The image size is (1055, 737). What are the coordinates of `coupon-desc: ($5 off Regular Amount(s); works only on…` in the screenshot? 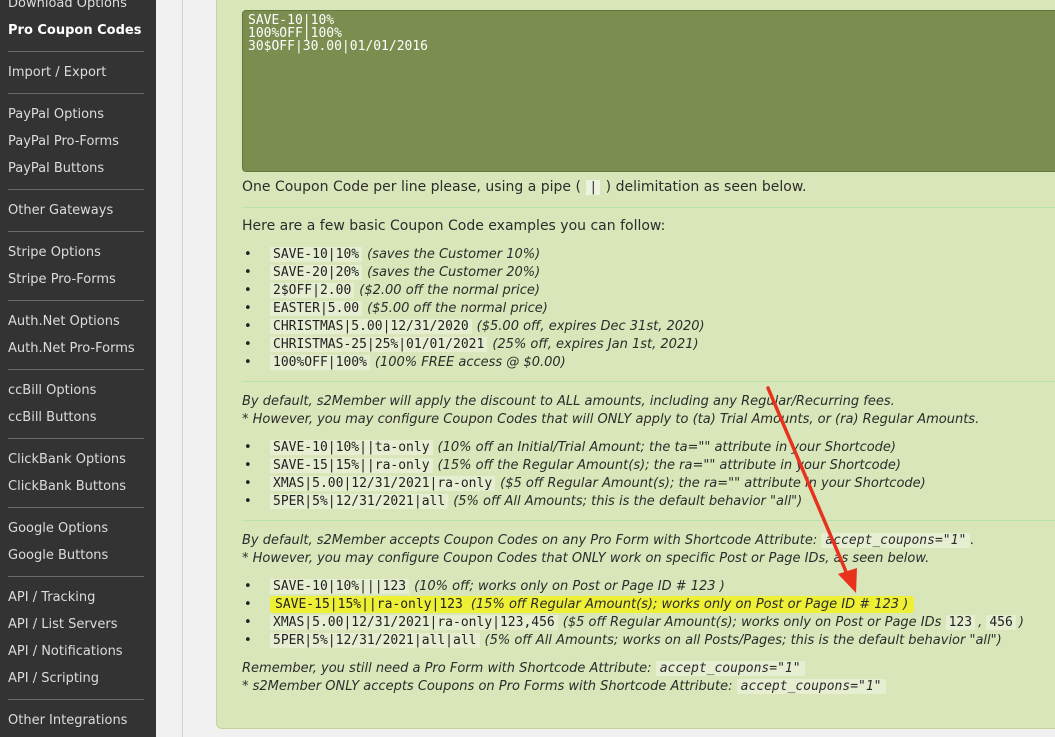 It's located at (752, 622).